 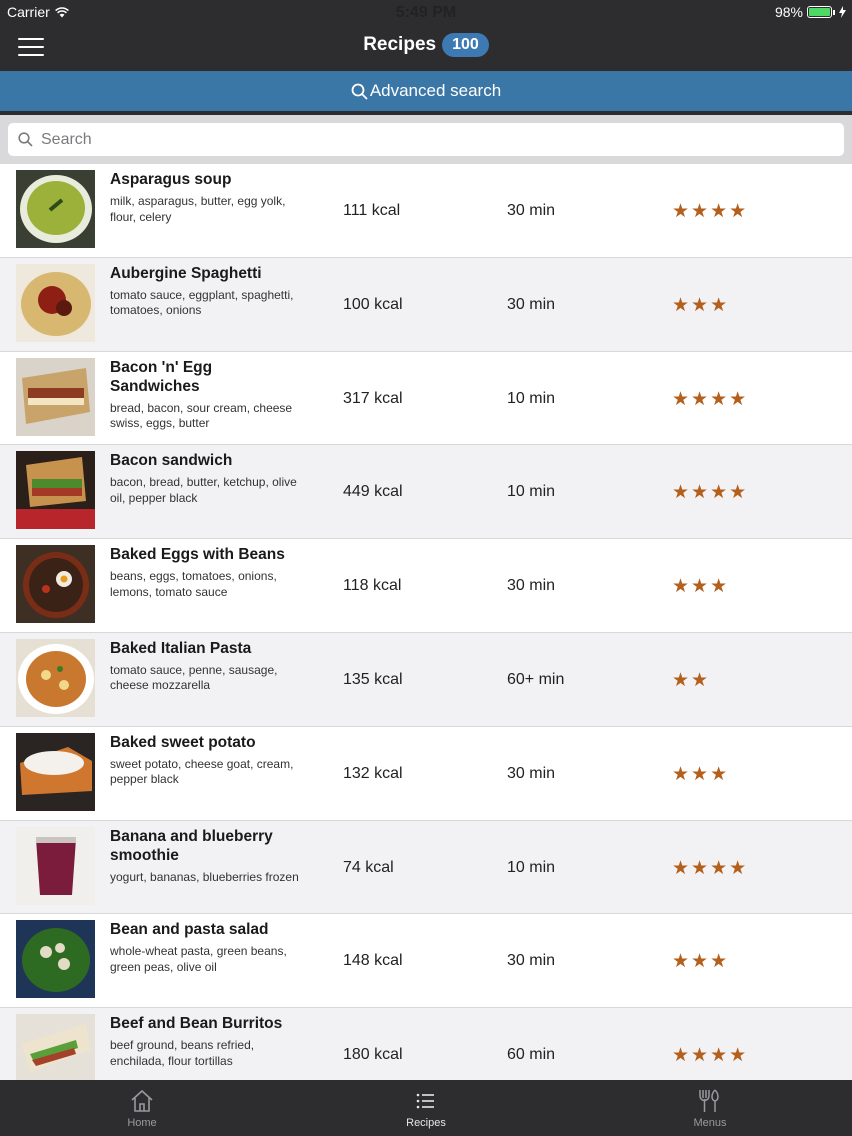 What do you see at coordinates (373, 679) in the screenshot?
I see `recipe-calories: 135 kcal` at bounding box center [373, 679].